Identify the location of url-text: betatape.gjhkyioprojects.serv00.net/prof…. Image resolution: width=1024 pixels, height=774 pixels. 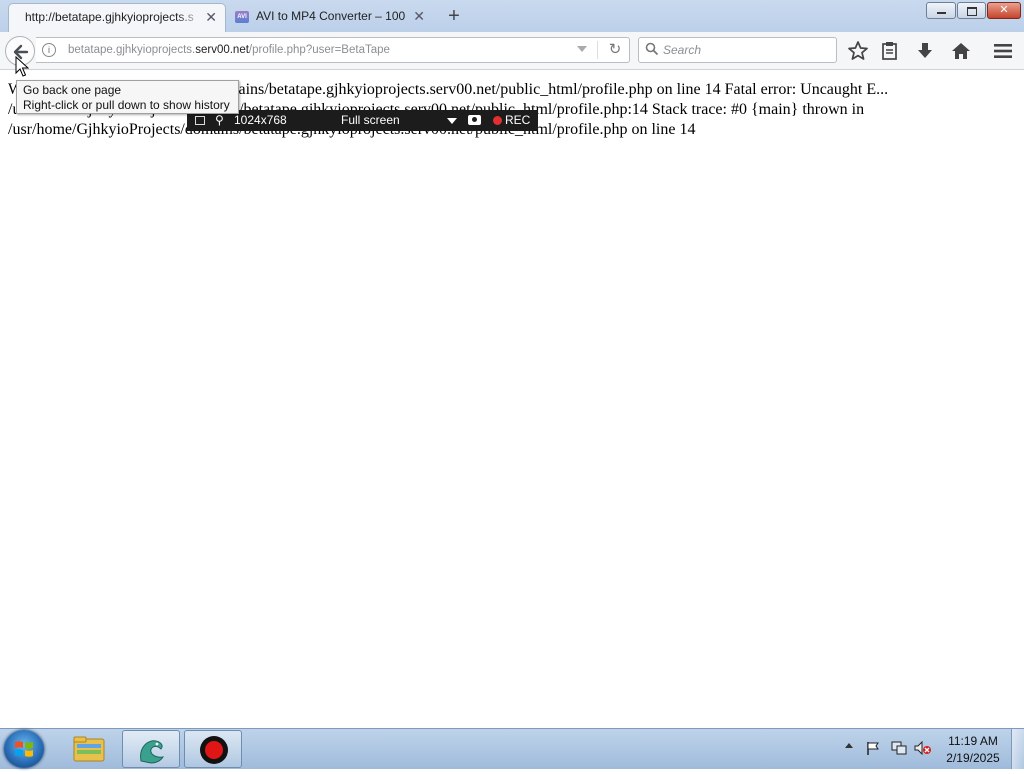
(229, 50).